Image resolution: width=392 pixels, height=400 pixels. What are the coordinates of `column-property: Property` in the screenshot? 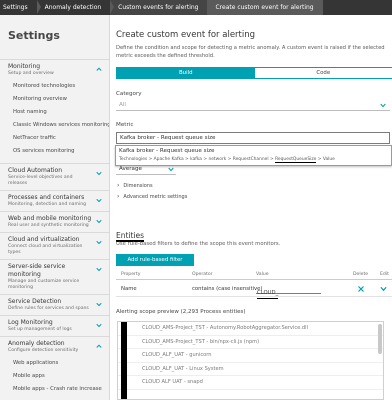 It's located at (131, 274).